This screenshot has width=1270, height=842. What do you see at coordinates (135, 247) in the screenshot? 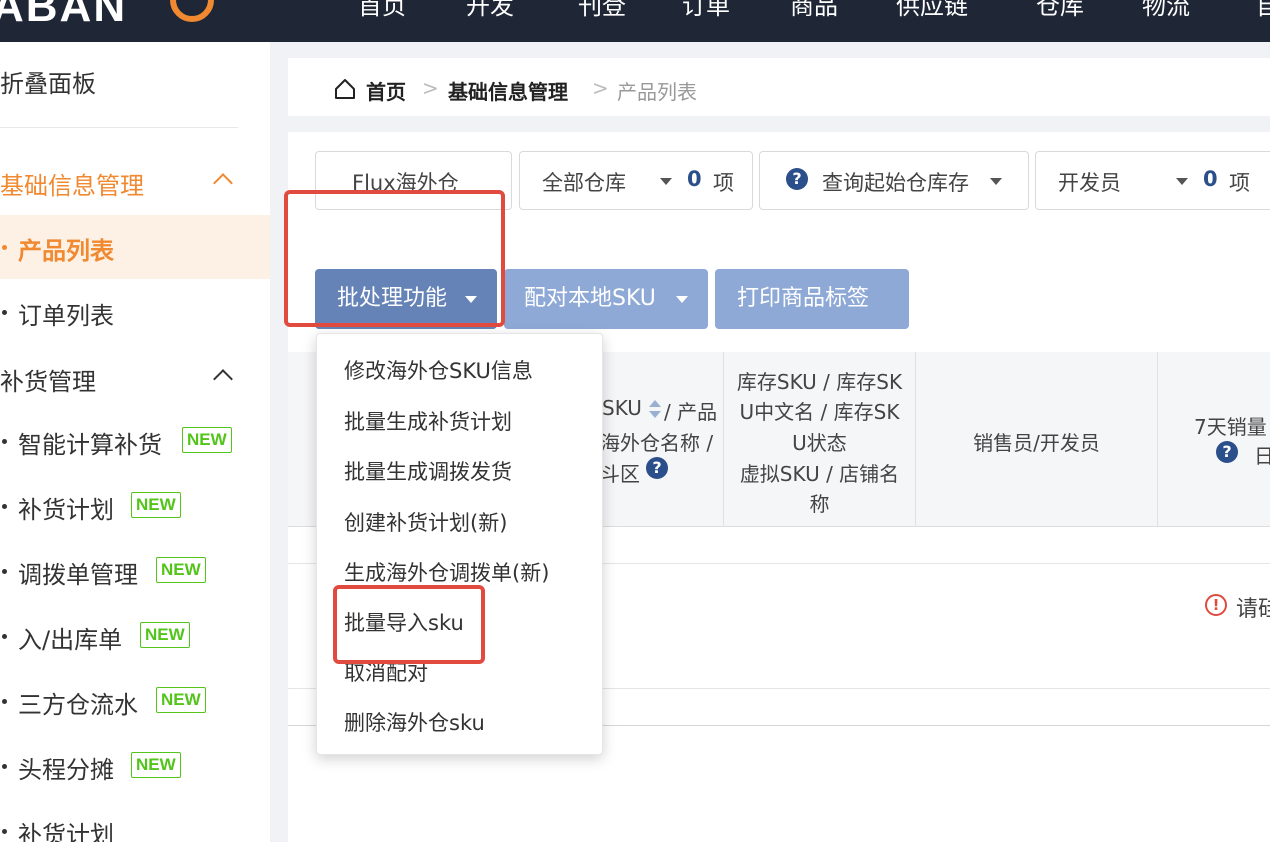
I see `sidebar-item-product-list: 产品列表` at bounding box center [135, 247].